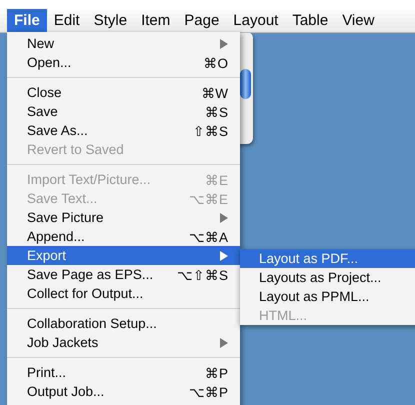 This screenshot has height=405, width=415. Describe the element at coordinates (123, 236) in the screenshot. I see `menu-item: Append... ⌥⌘A` at that location.